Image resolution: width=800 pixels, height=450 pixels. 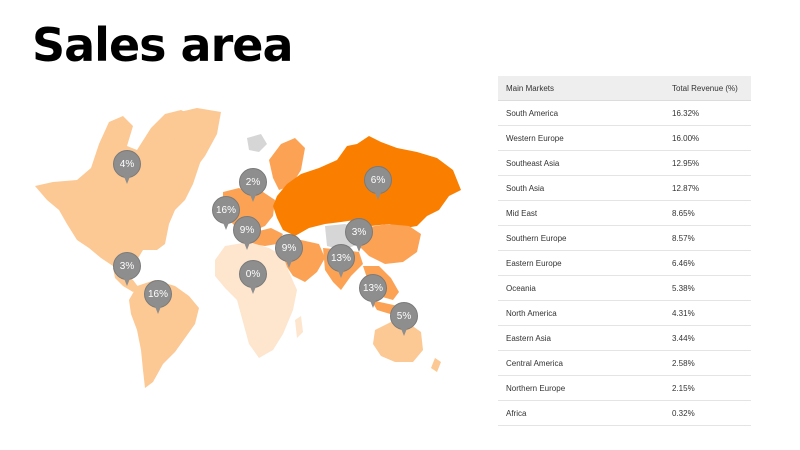 What do you see at coordinates (581, 313) in the screenshot?
I see `market-cell: North America` at bounding box center [581, 313].